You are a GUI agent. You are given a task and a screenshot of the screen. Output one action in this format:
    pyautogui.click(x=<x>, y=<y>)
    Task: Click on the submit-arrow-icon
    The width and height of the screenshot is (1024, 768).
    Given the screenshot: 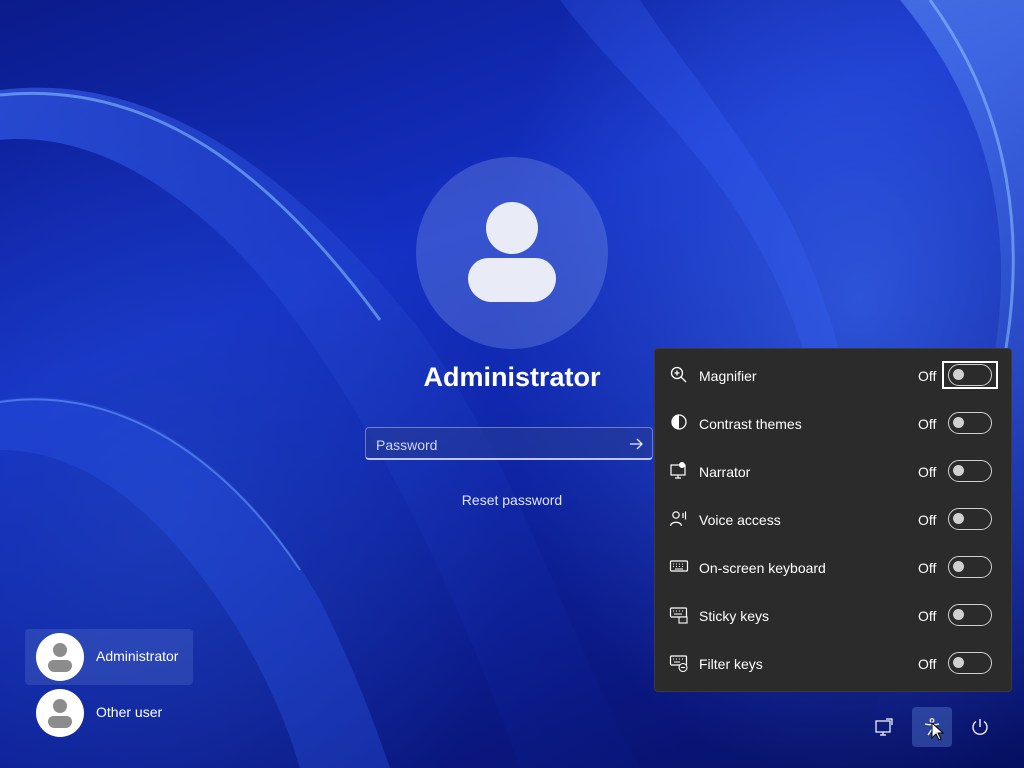 What is the action you would take?
    pyautogui.click(x=636, y=444)
    